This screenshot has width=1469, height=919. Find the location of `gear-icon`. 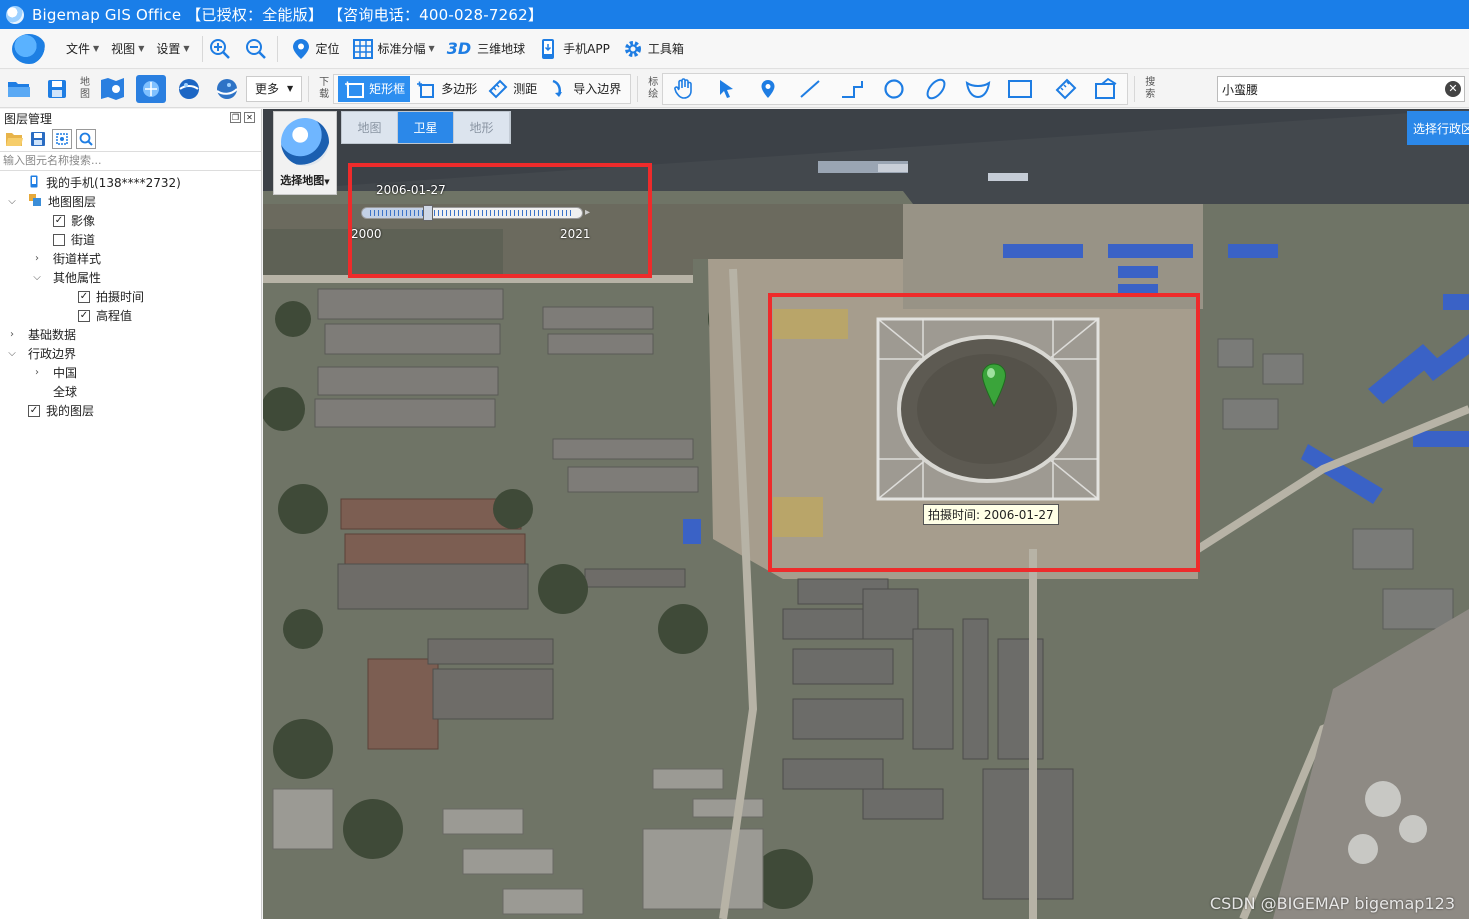

gear-icon is located at coordinates (633, 49).